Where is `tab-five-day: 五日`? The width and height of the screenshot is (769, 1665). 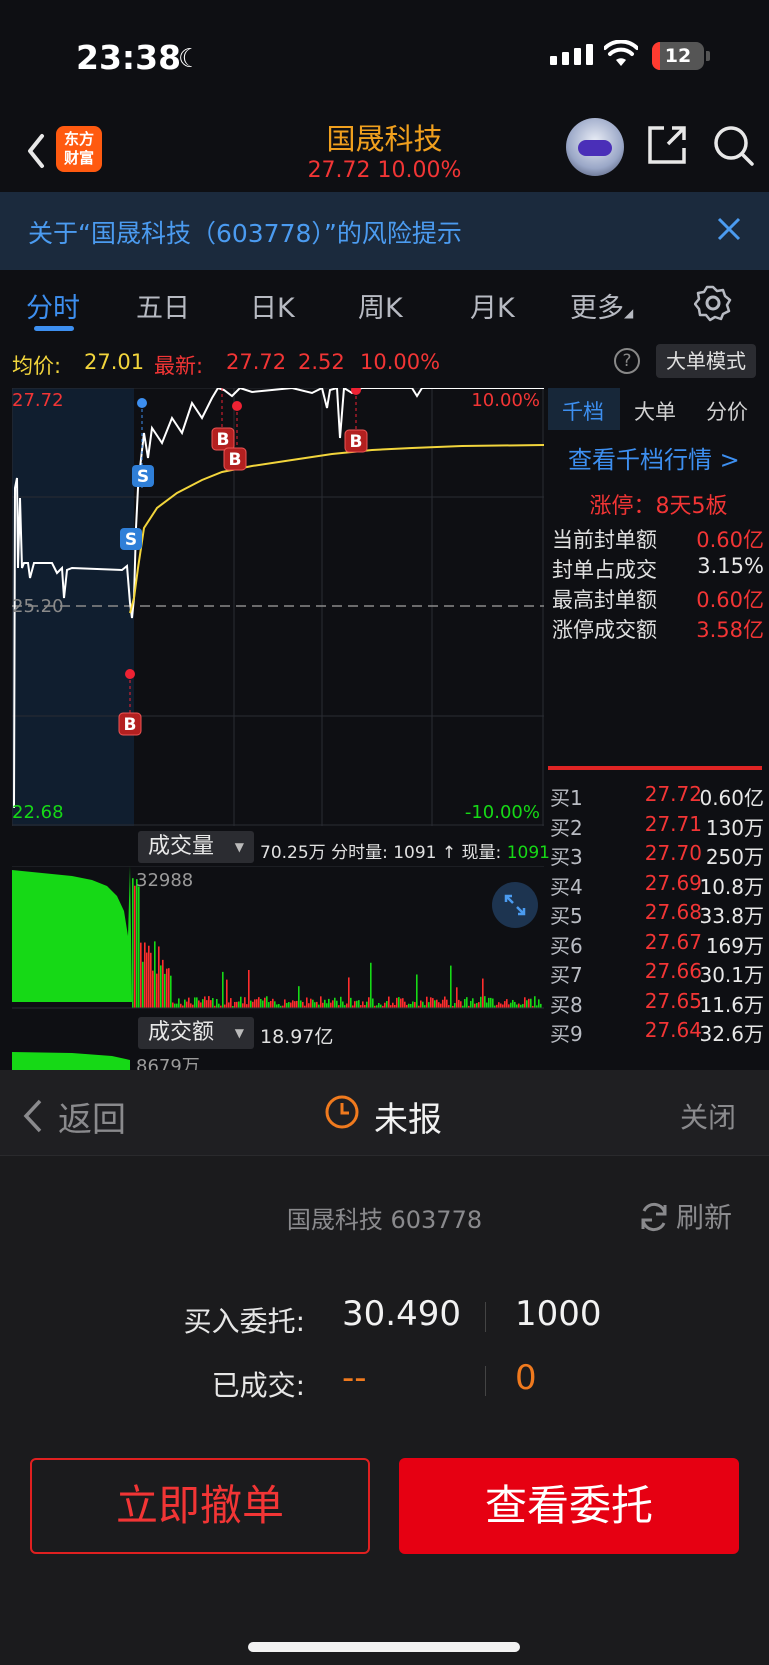 tab-five-day: 五日 is located at coordinates (163, 305).